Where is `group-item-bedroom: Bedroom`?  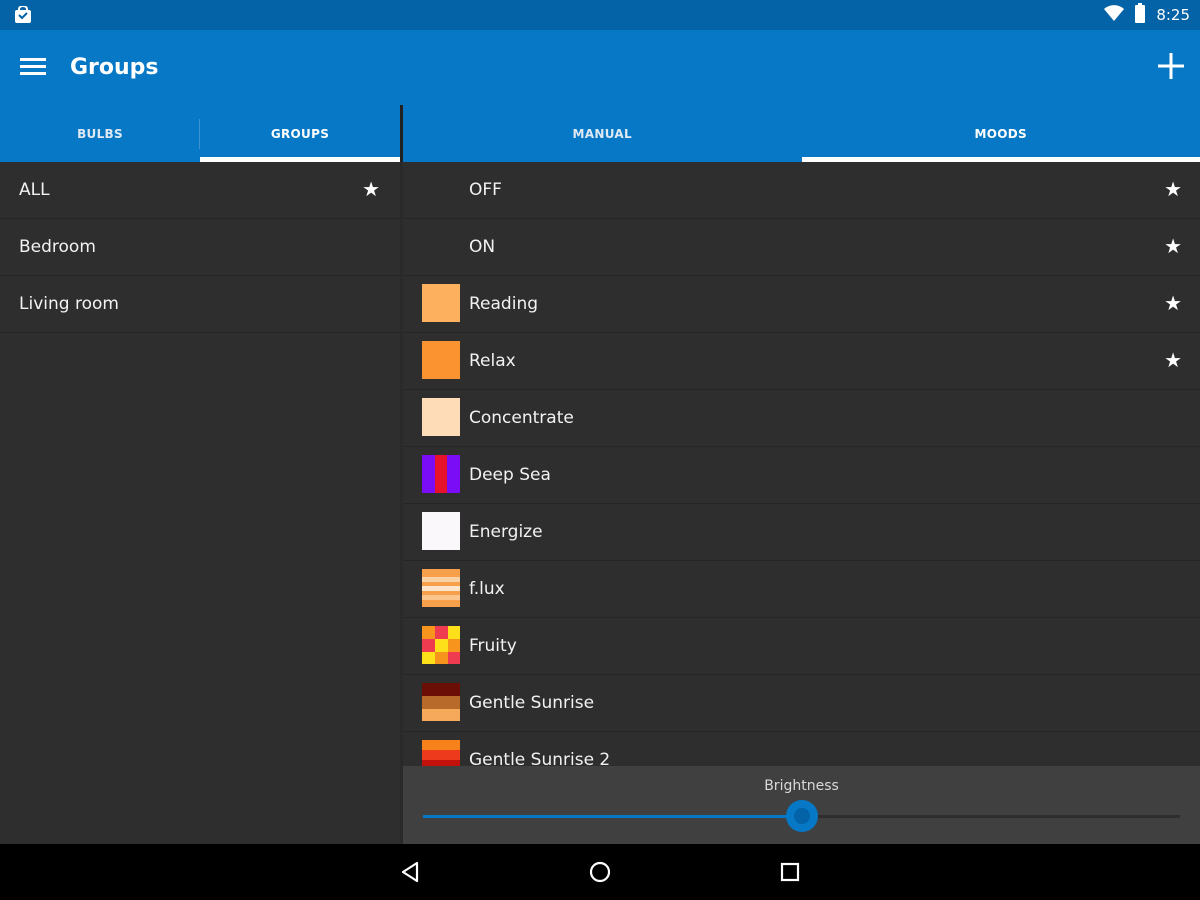 group-item-bedroom: Bedroom is located at coordinates (200, 247).